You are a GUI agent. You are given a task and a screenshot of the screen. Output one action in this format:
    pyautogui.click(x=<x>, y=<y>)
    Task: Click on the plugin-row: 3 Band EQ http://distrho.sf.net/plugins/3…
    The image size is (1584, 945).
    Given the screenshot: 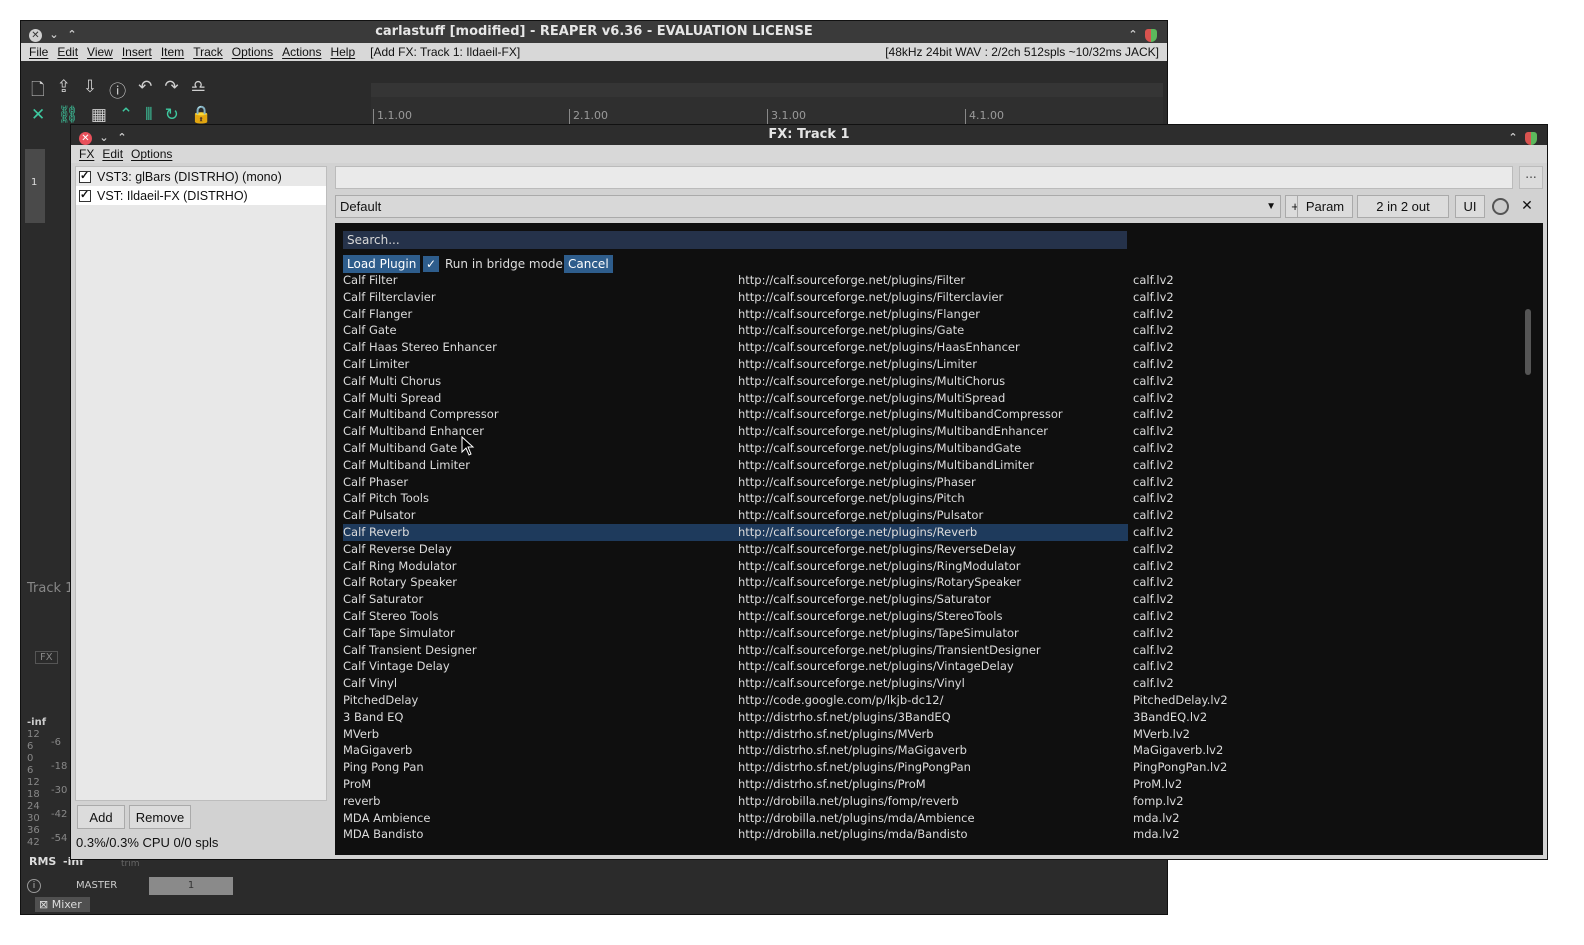 What is the action you would take?
    pyautogui.click(x=933, y=717)
    